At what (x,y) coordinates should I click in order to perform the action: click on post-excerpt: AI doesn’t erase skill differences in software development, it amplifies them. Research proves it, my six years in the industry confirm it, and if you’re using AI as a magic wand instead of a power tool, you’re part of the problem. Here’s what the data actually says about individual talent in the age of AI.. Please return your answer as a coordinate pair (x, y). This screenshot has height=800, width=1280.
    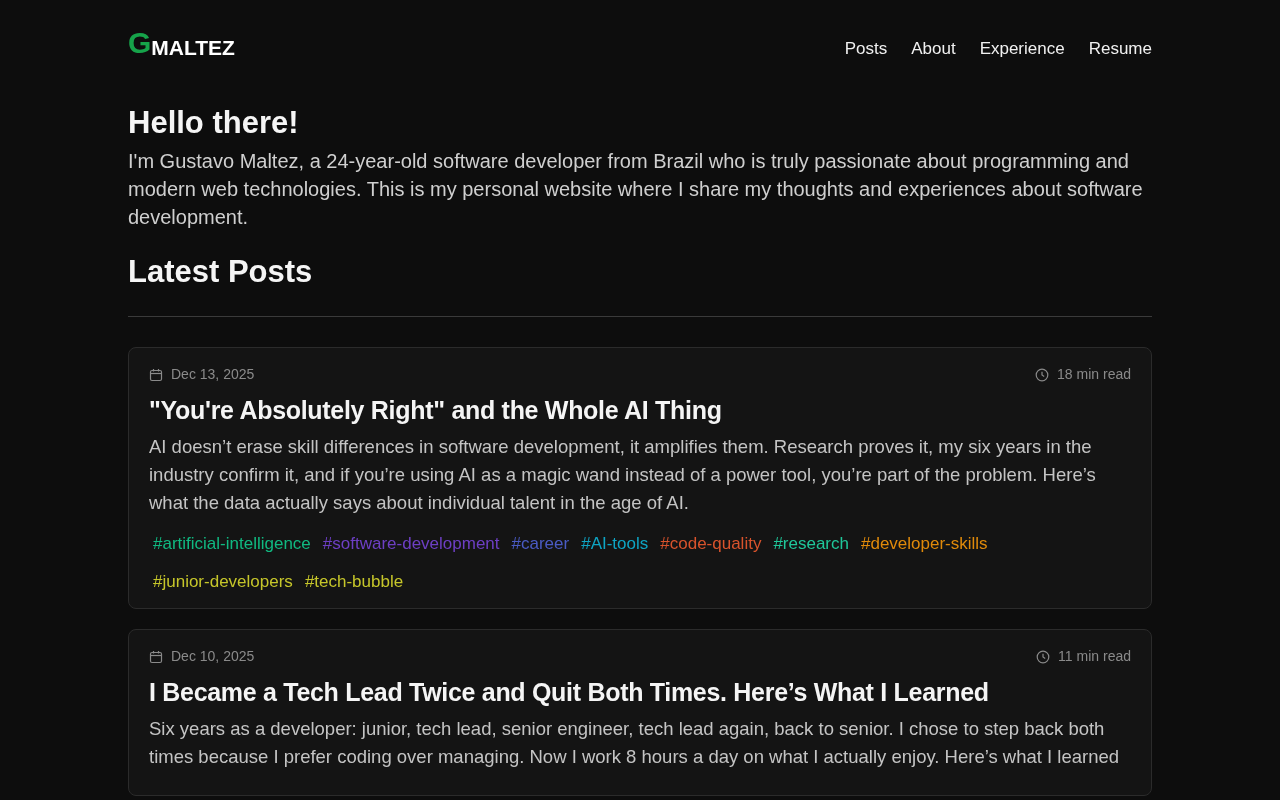
    Looking at the image, I should click on (623, 475).